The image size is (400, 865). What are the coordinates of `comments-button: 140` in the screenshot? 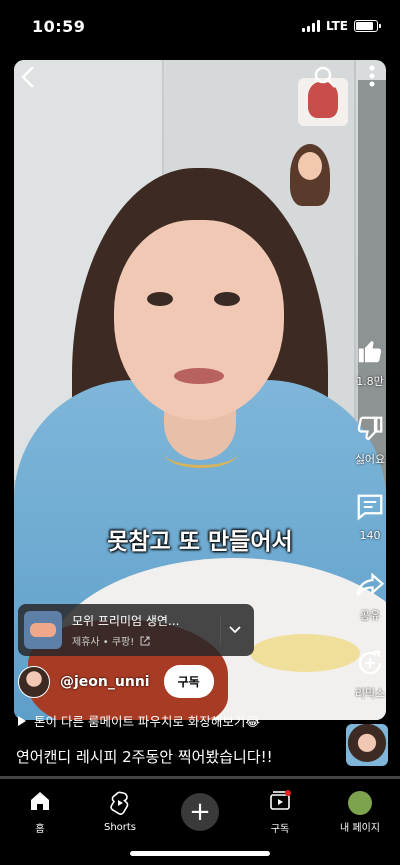 It's located at (370, 517).